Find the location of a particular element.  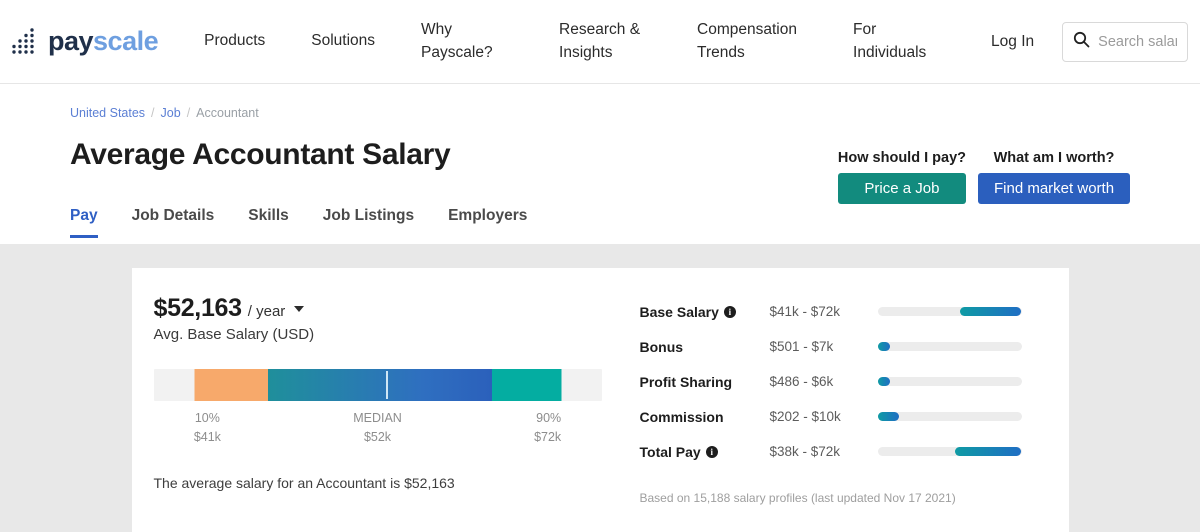

range-label-p10: 10% $41k is located at coordinates (207, 428).